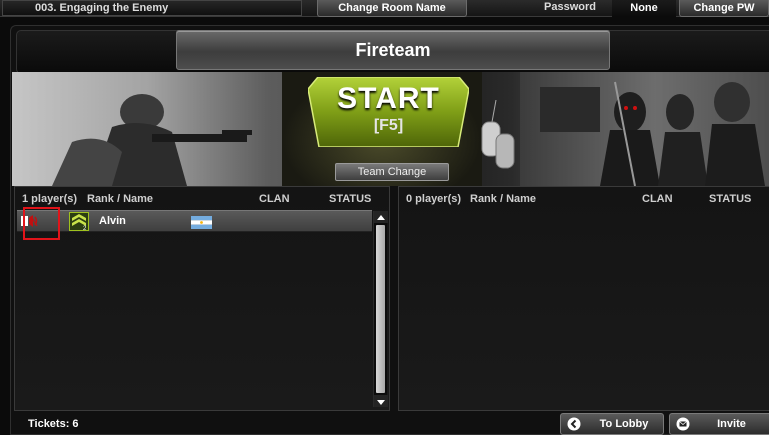 The image size is (769, 435). I want to click on dogtags-icon, so click(498, 134).